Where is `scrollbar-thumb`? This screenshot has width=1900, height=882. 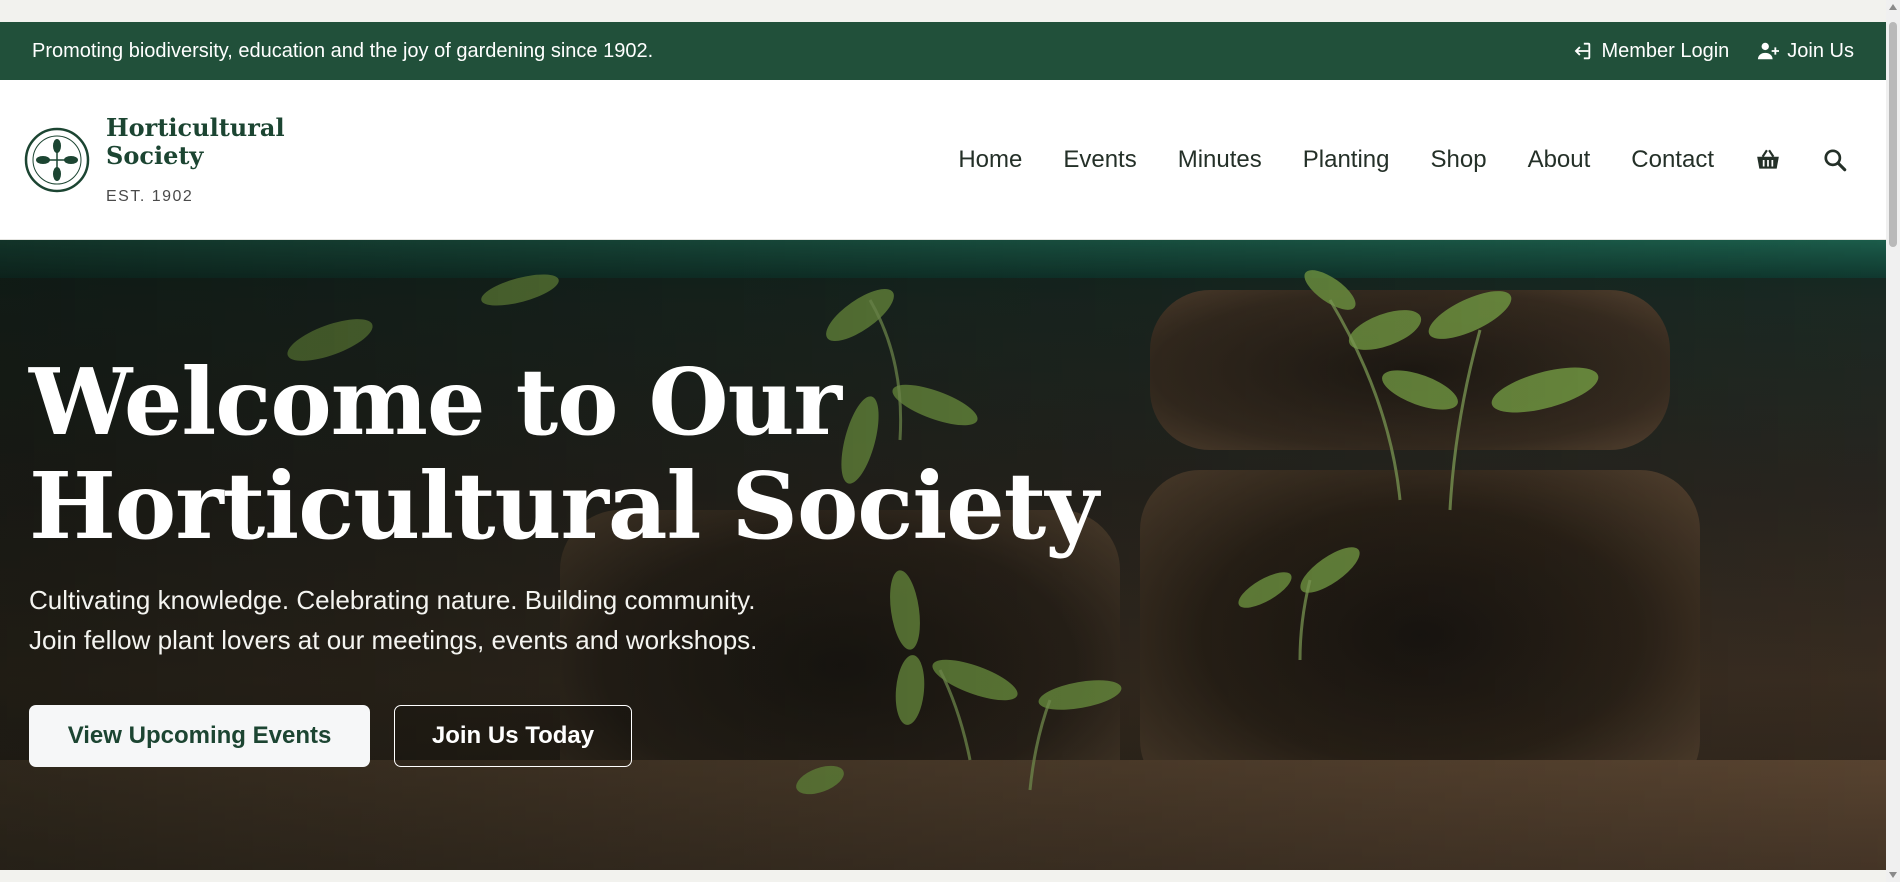
scrollbar-thumb is located at coordinates (1893, 134).